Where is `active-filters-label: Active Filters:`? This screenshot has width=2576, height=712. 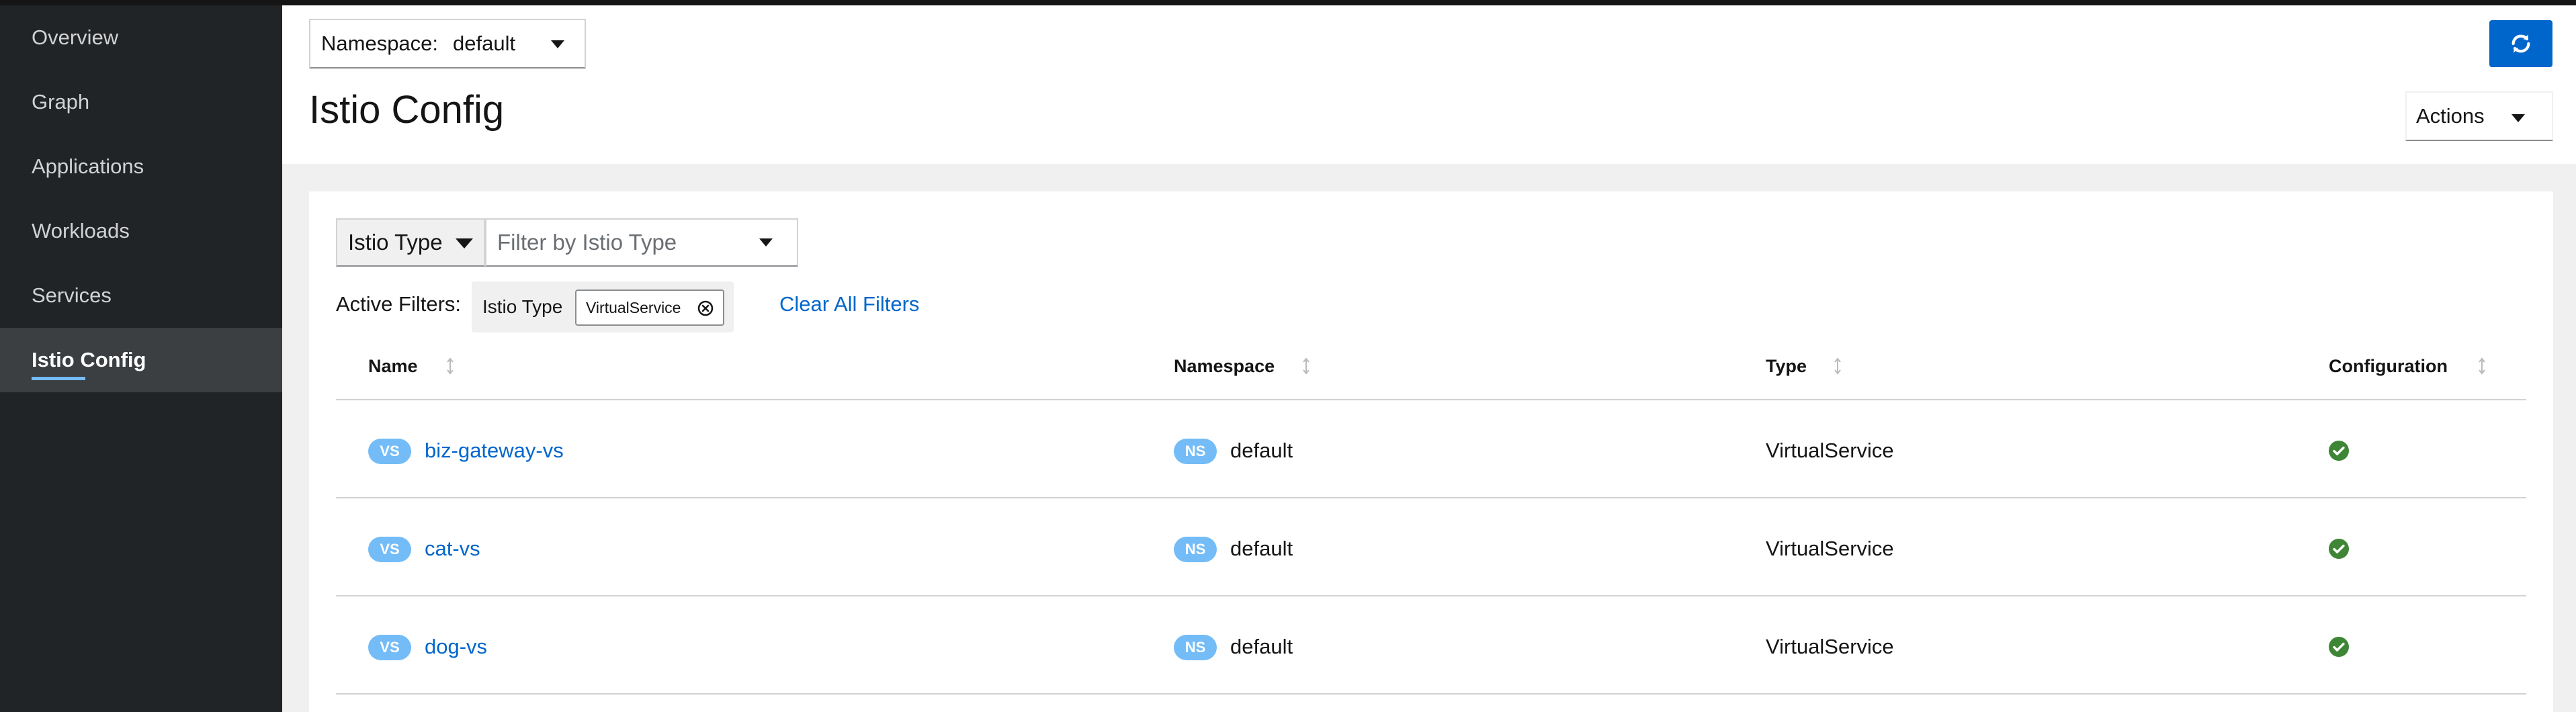 active-filters-label: Active Filters: is located at coordinates (399, 304).